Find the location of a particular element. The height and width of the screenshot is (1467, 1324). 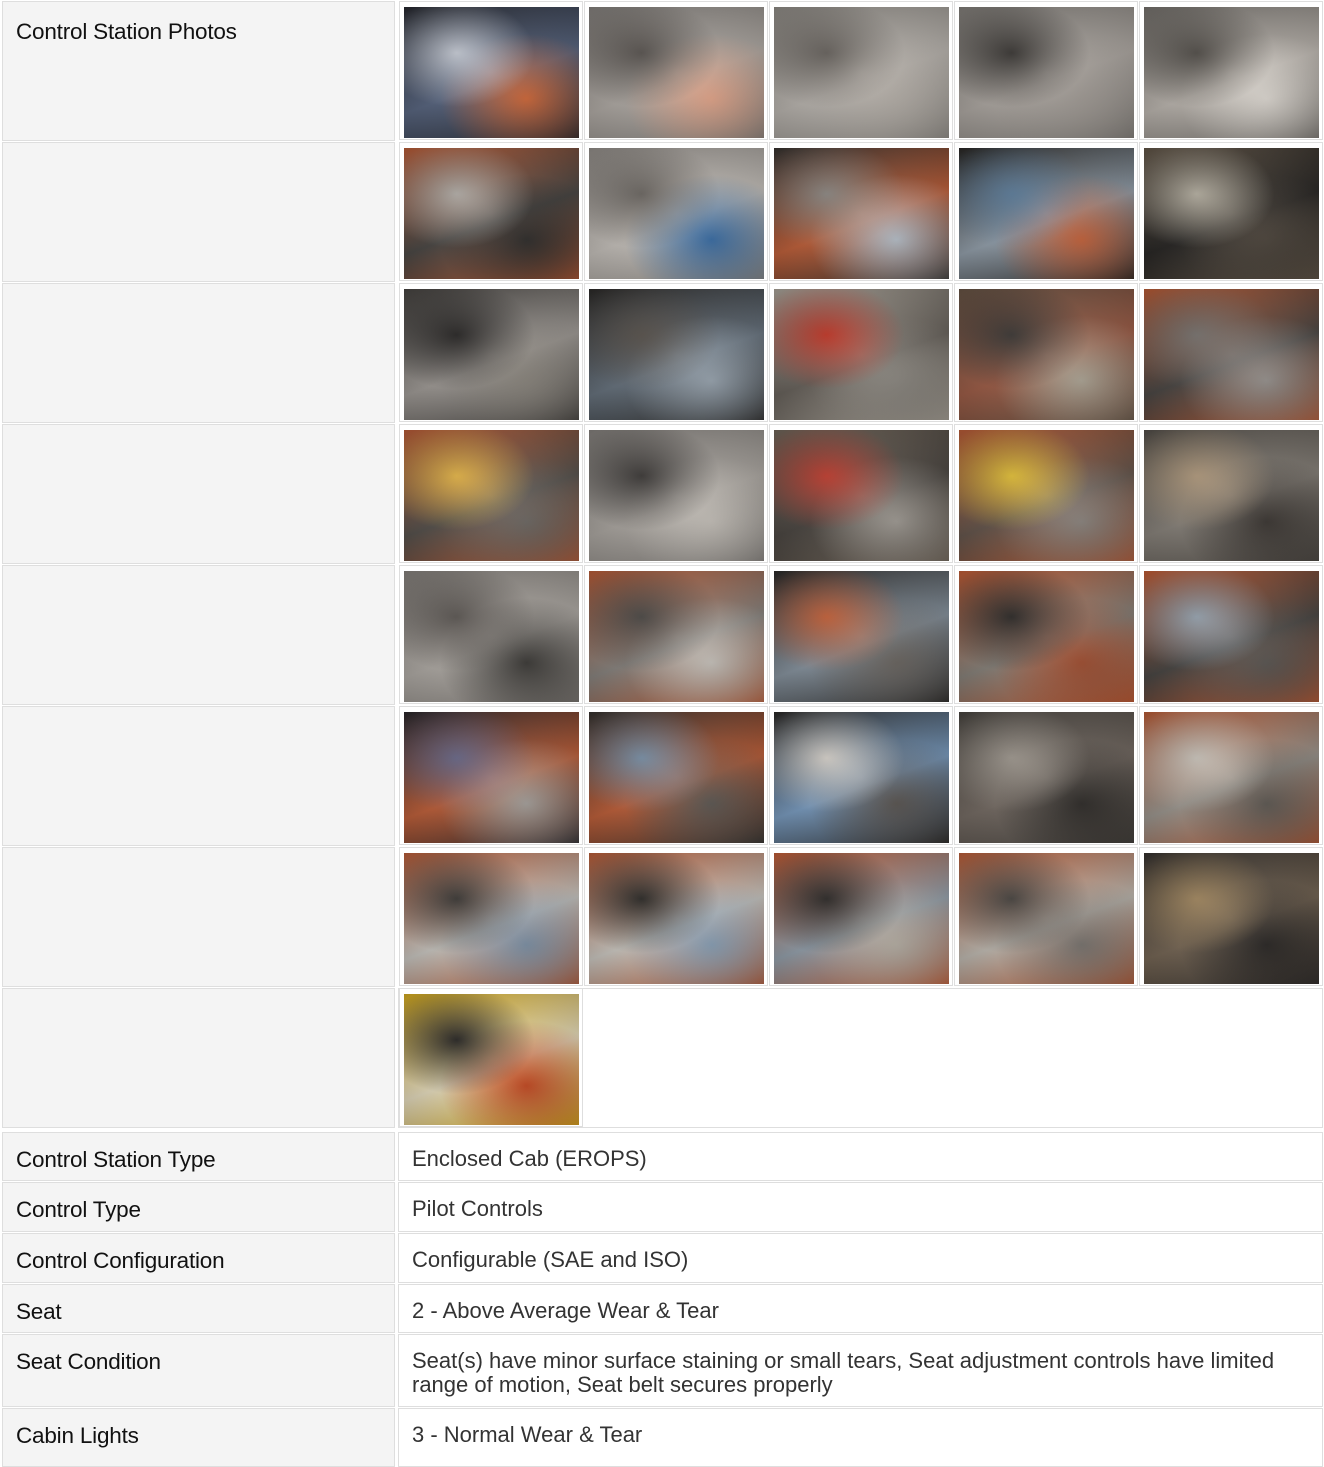

vent-exterior-photo is located at coordinates (1231, 636).